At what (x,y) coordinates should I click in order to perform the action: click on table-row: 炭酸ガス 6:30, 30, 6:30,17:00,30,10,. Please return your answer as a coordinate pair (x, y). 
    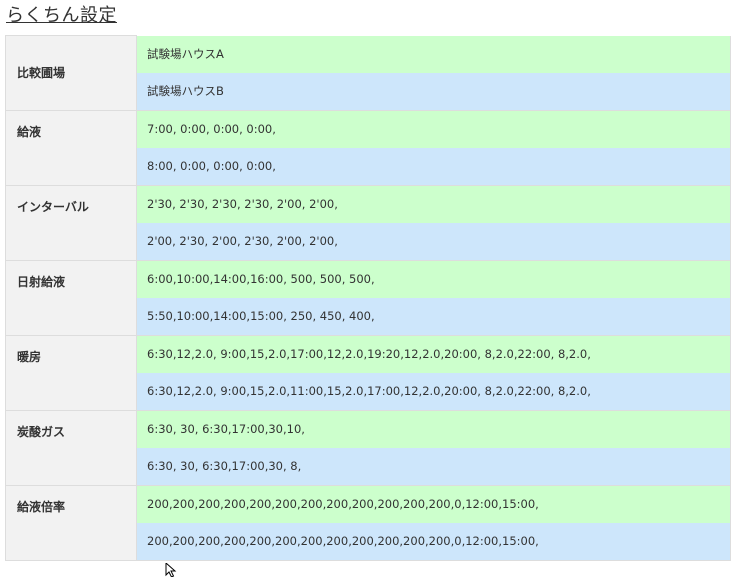
    Looking at the image, I should click on (368, 447).